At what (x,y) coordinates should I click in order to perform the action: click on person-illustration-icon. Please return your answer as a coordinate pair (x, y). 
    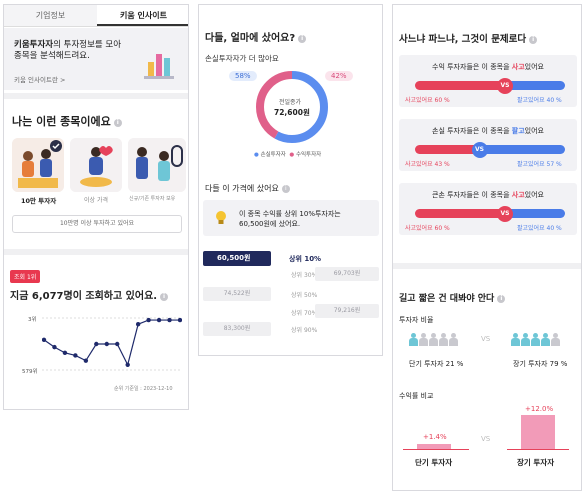
    Looking at the image, I should click on (96, 165).